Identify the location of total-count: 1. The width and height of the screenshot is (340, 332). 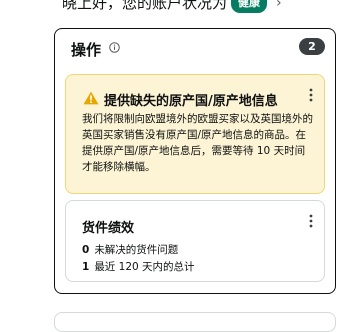
(86, 267).